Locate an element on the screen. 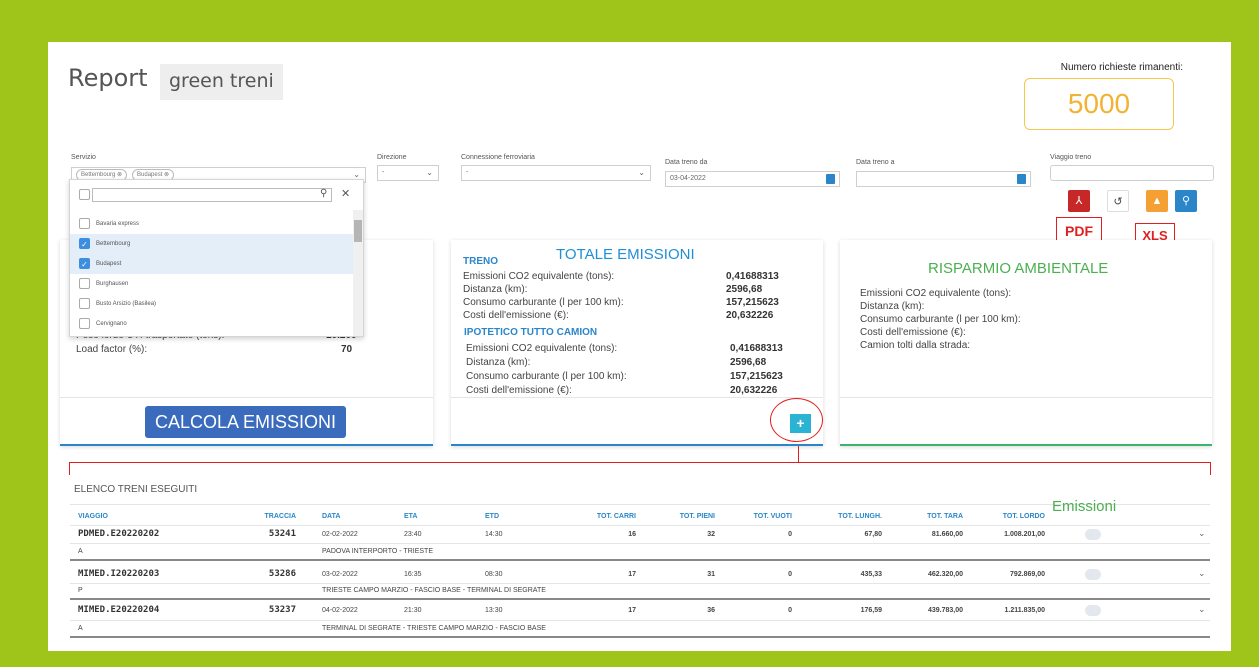 The image size is (1259, 667). risparmio-emissioni-label: Emissioni CO2 equivalente (tons): is located at coordinates (936, 293).